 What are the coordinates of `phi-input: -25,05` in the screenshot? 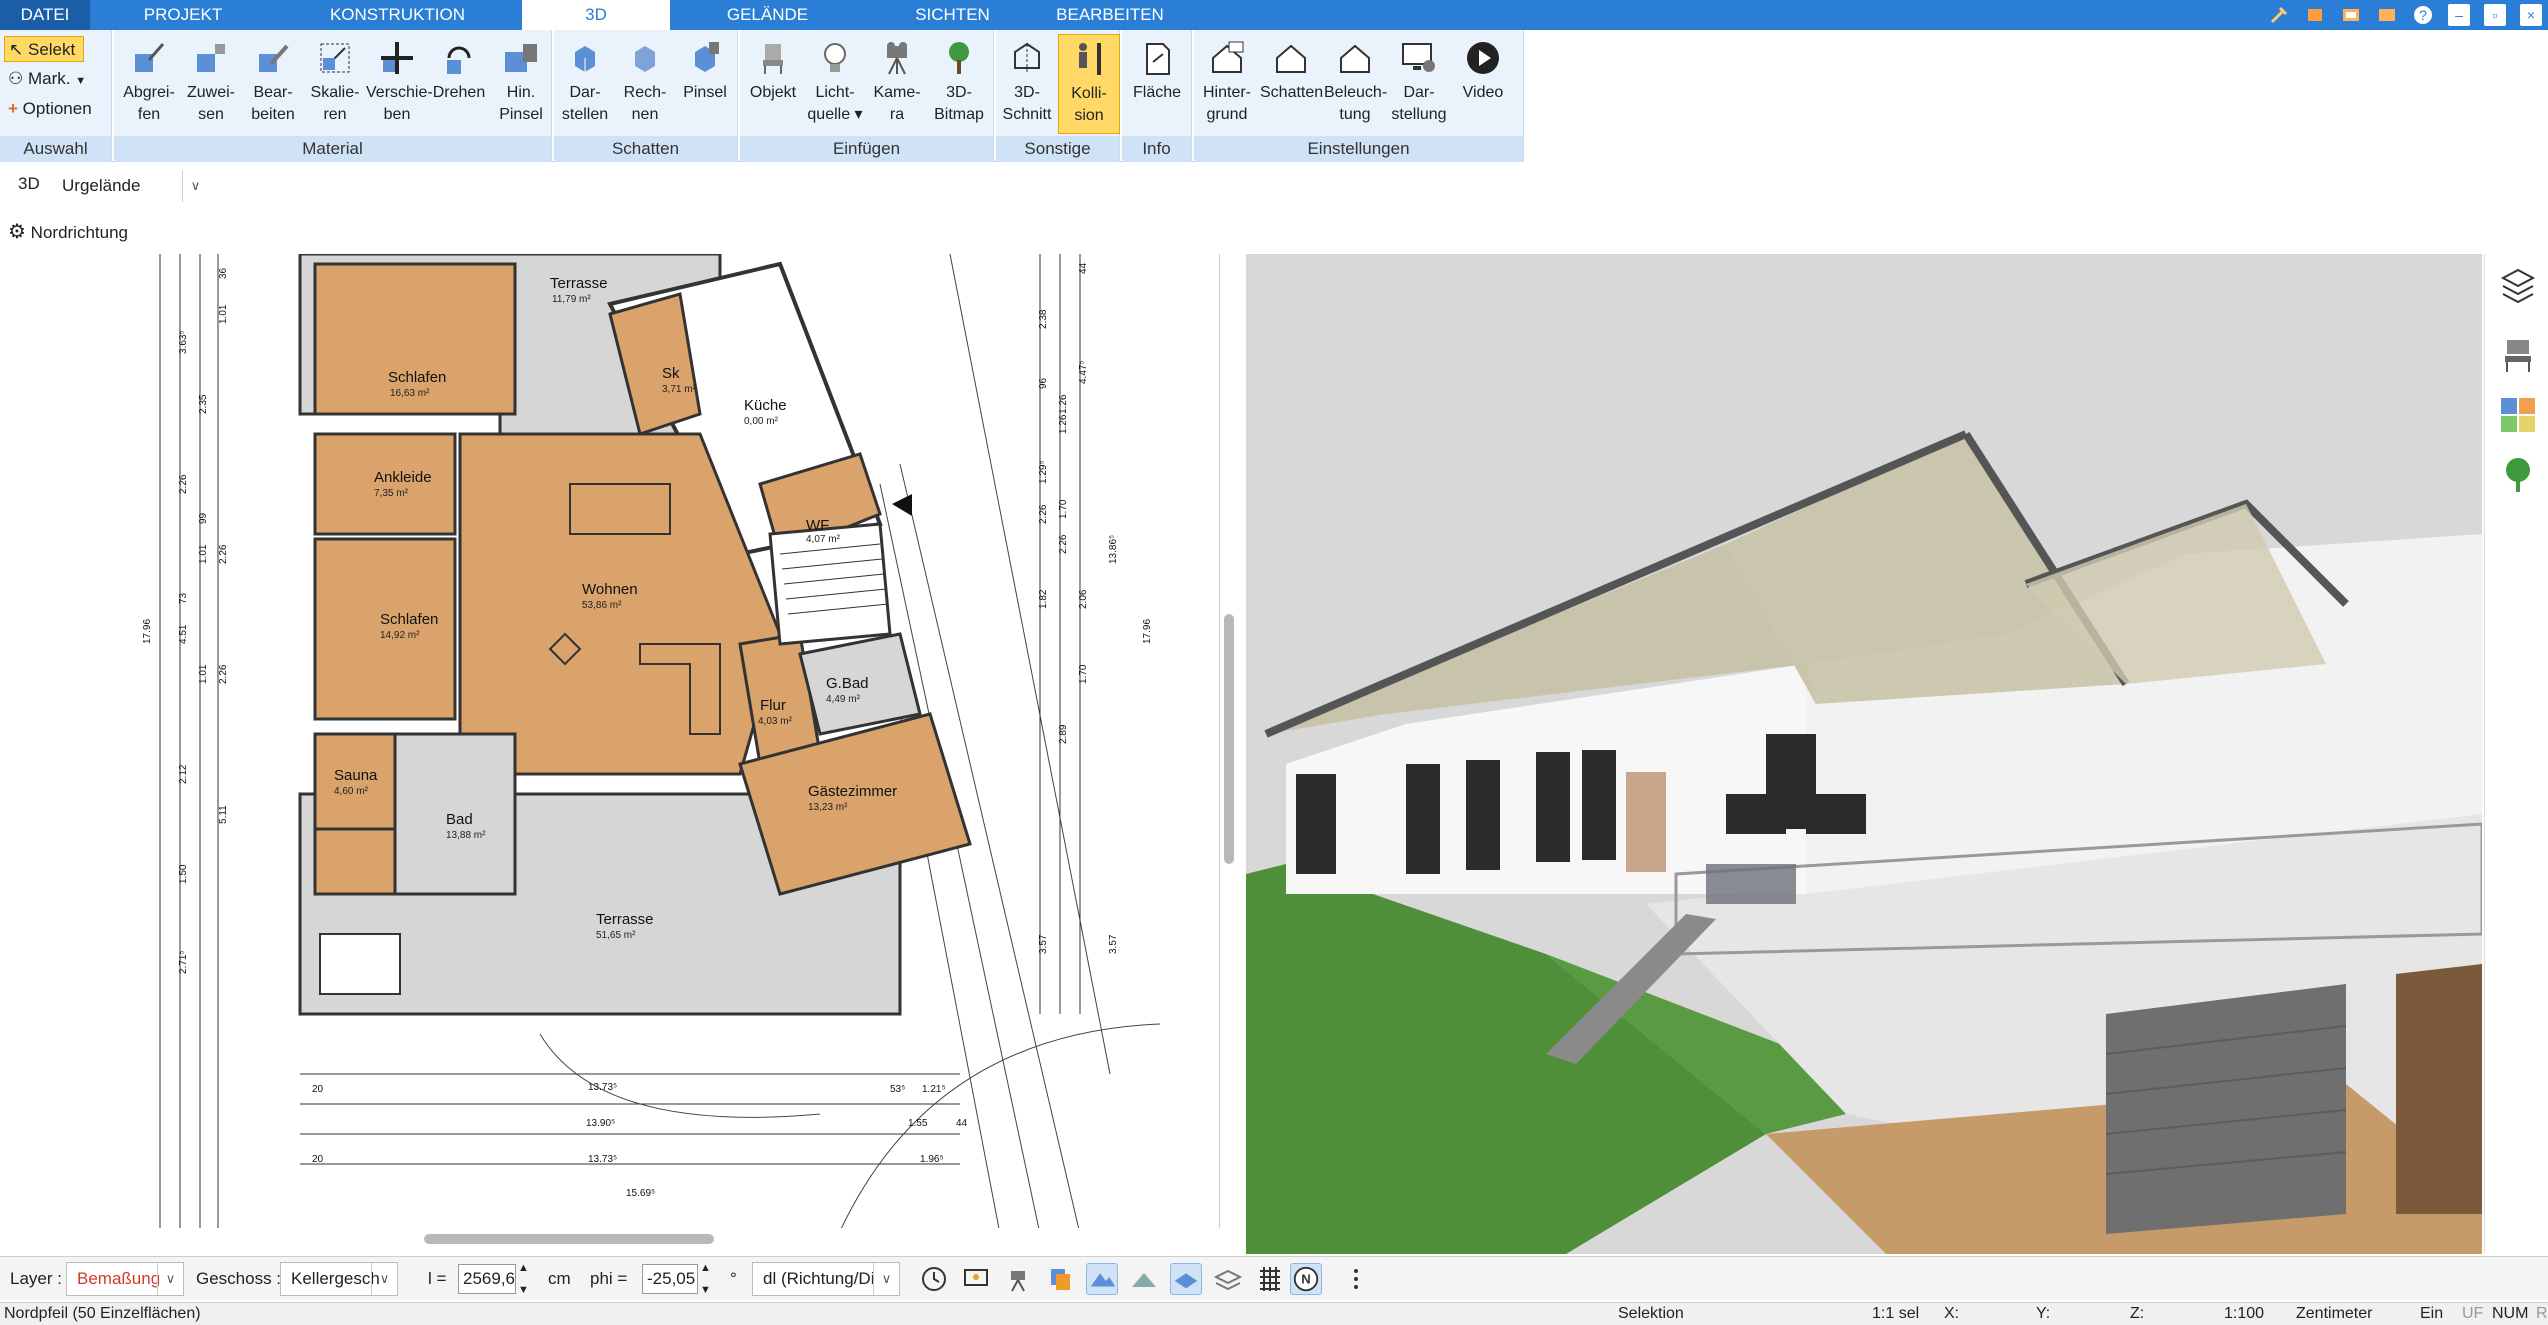 It's located at (670, 1279).